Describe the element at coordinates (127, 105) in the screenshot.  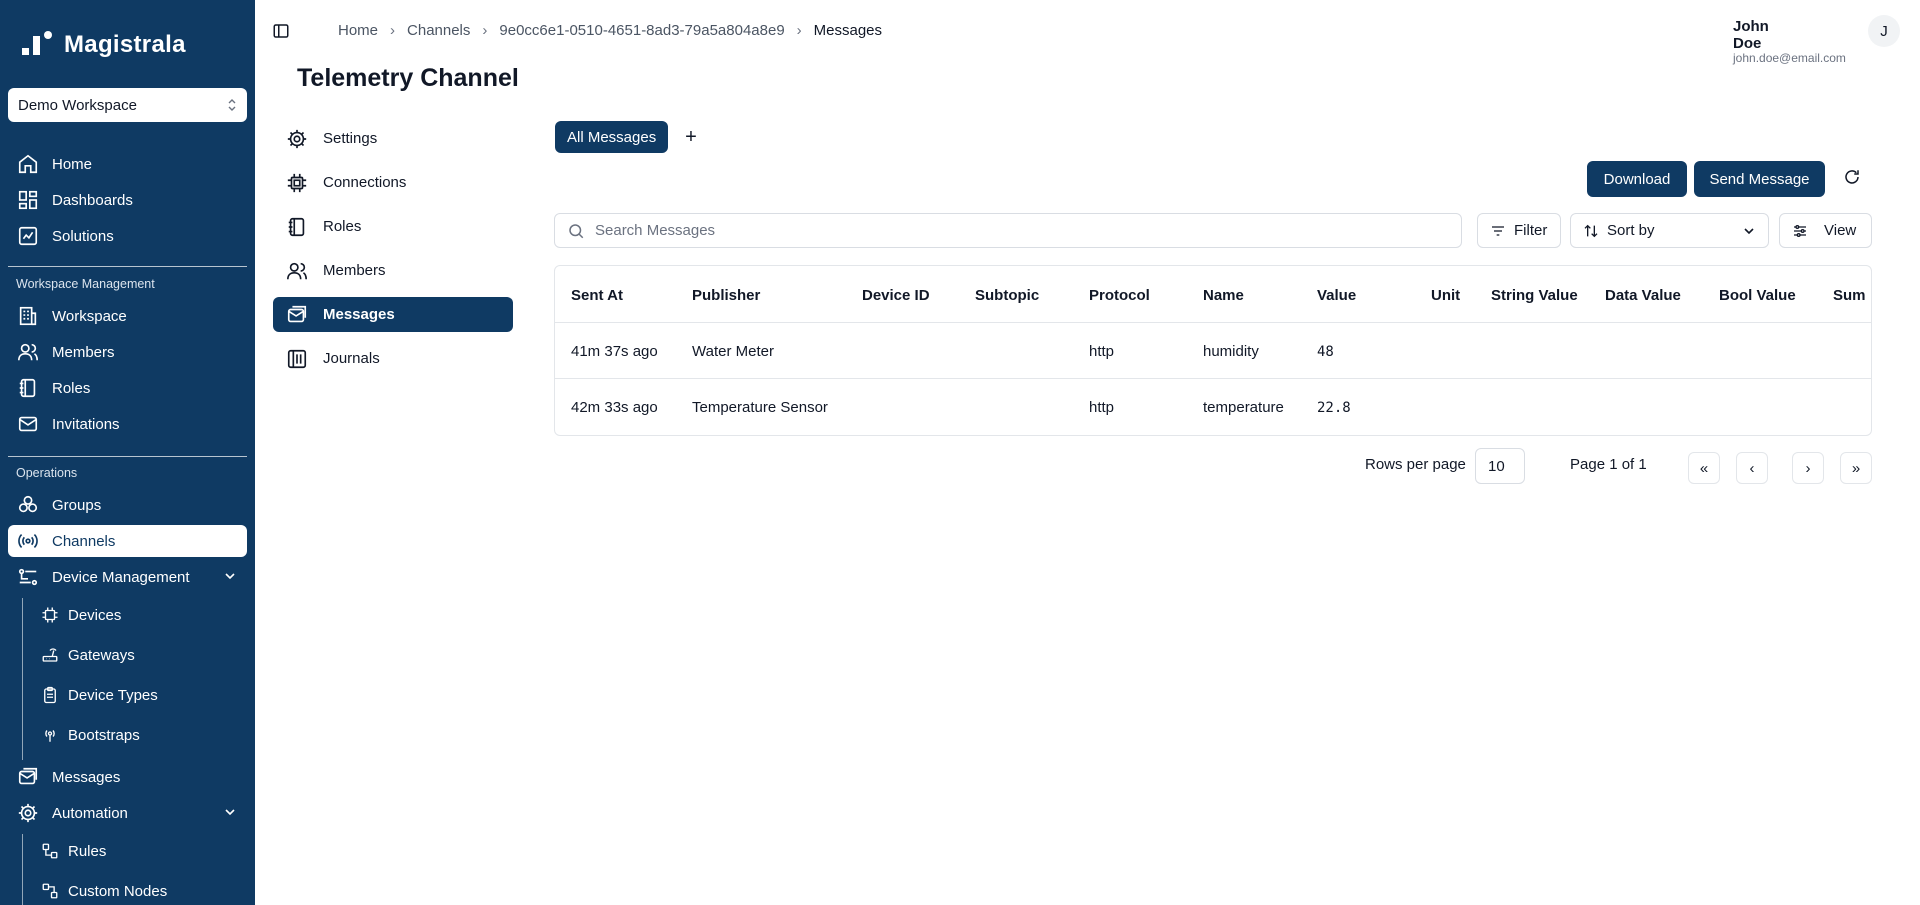
I see `workspace-select: Demo Workspace` at that location.